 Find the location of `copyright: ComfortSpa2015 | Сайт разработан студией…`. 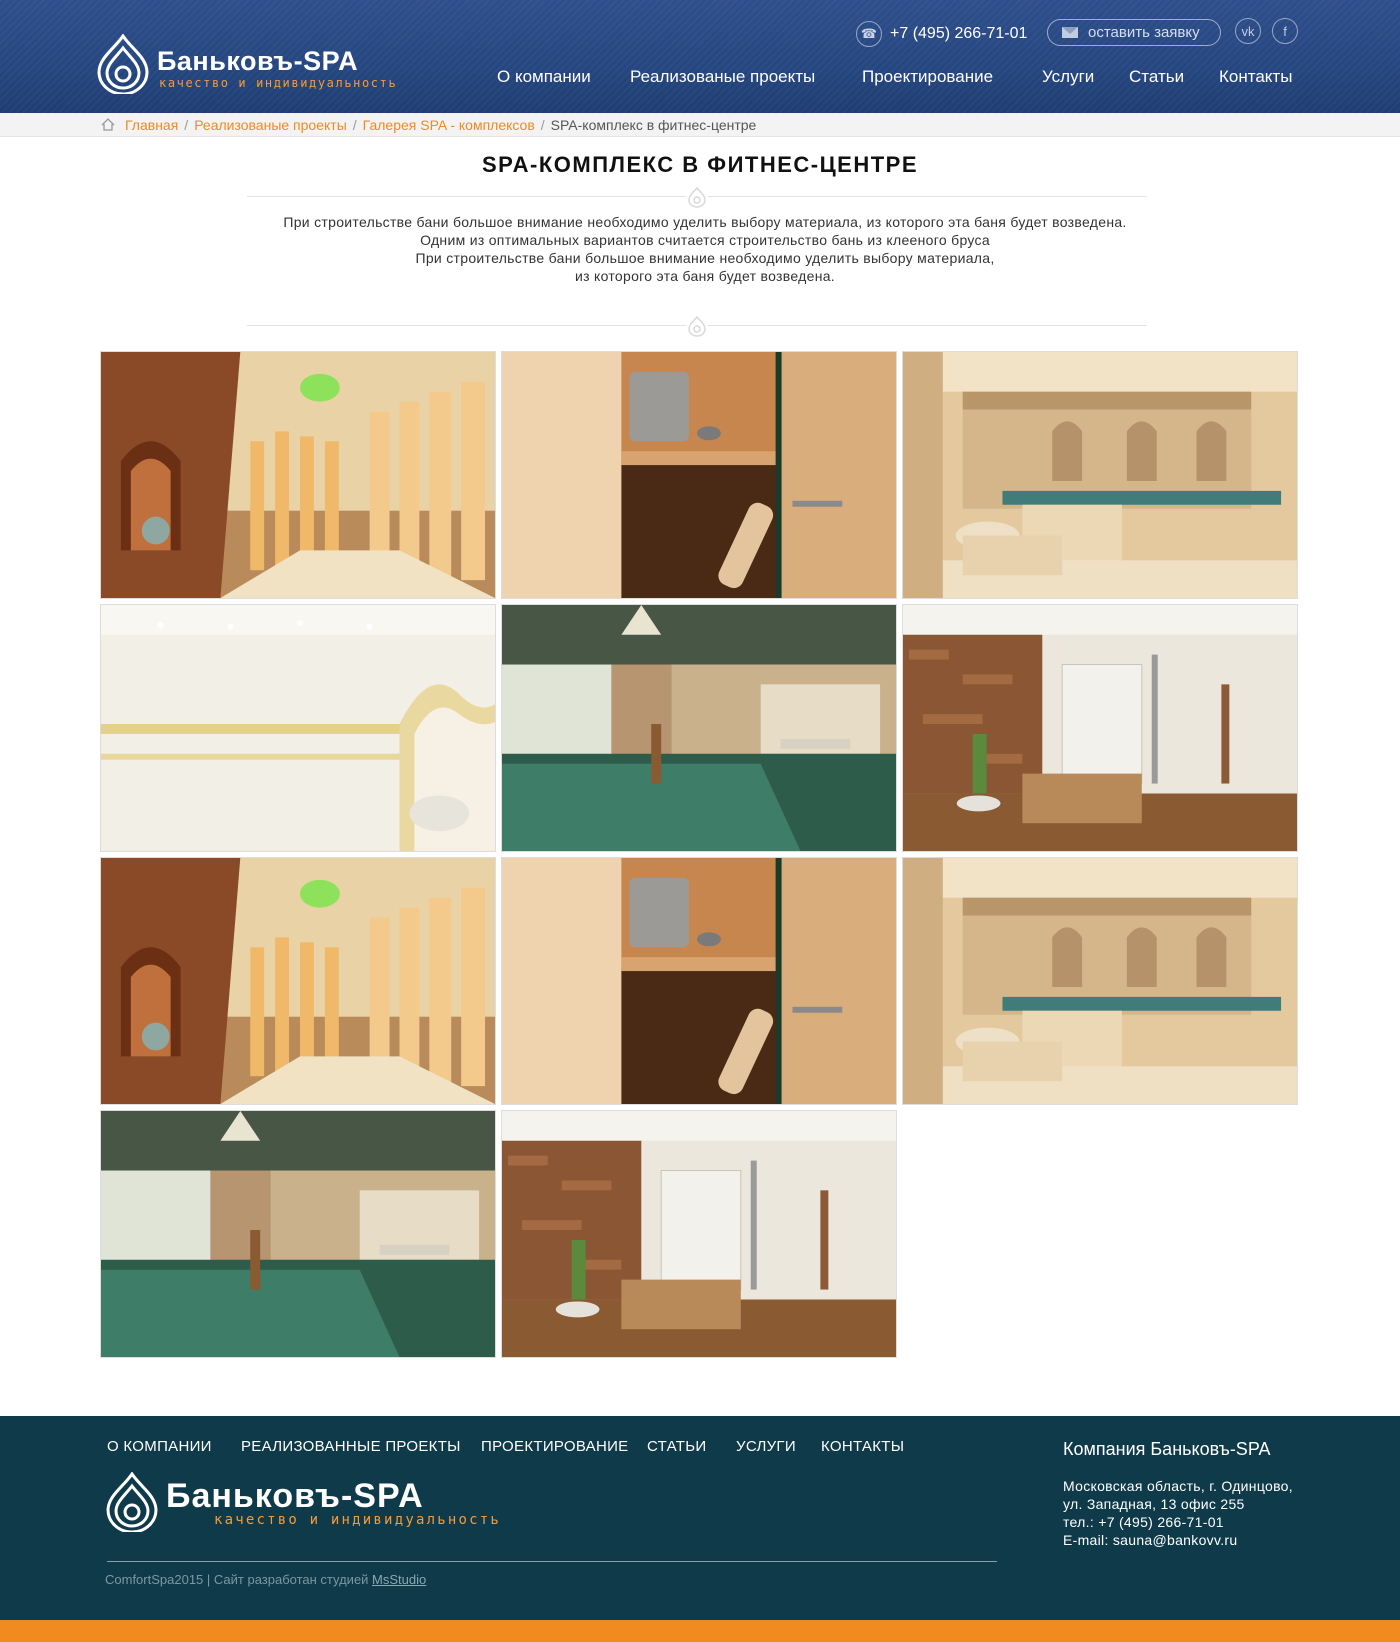

copyright: ComfortSpa2015 | Сайт разработан студией… is located at coordinates (265, 1579).